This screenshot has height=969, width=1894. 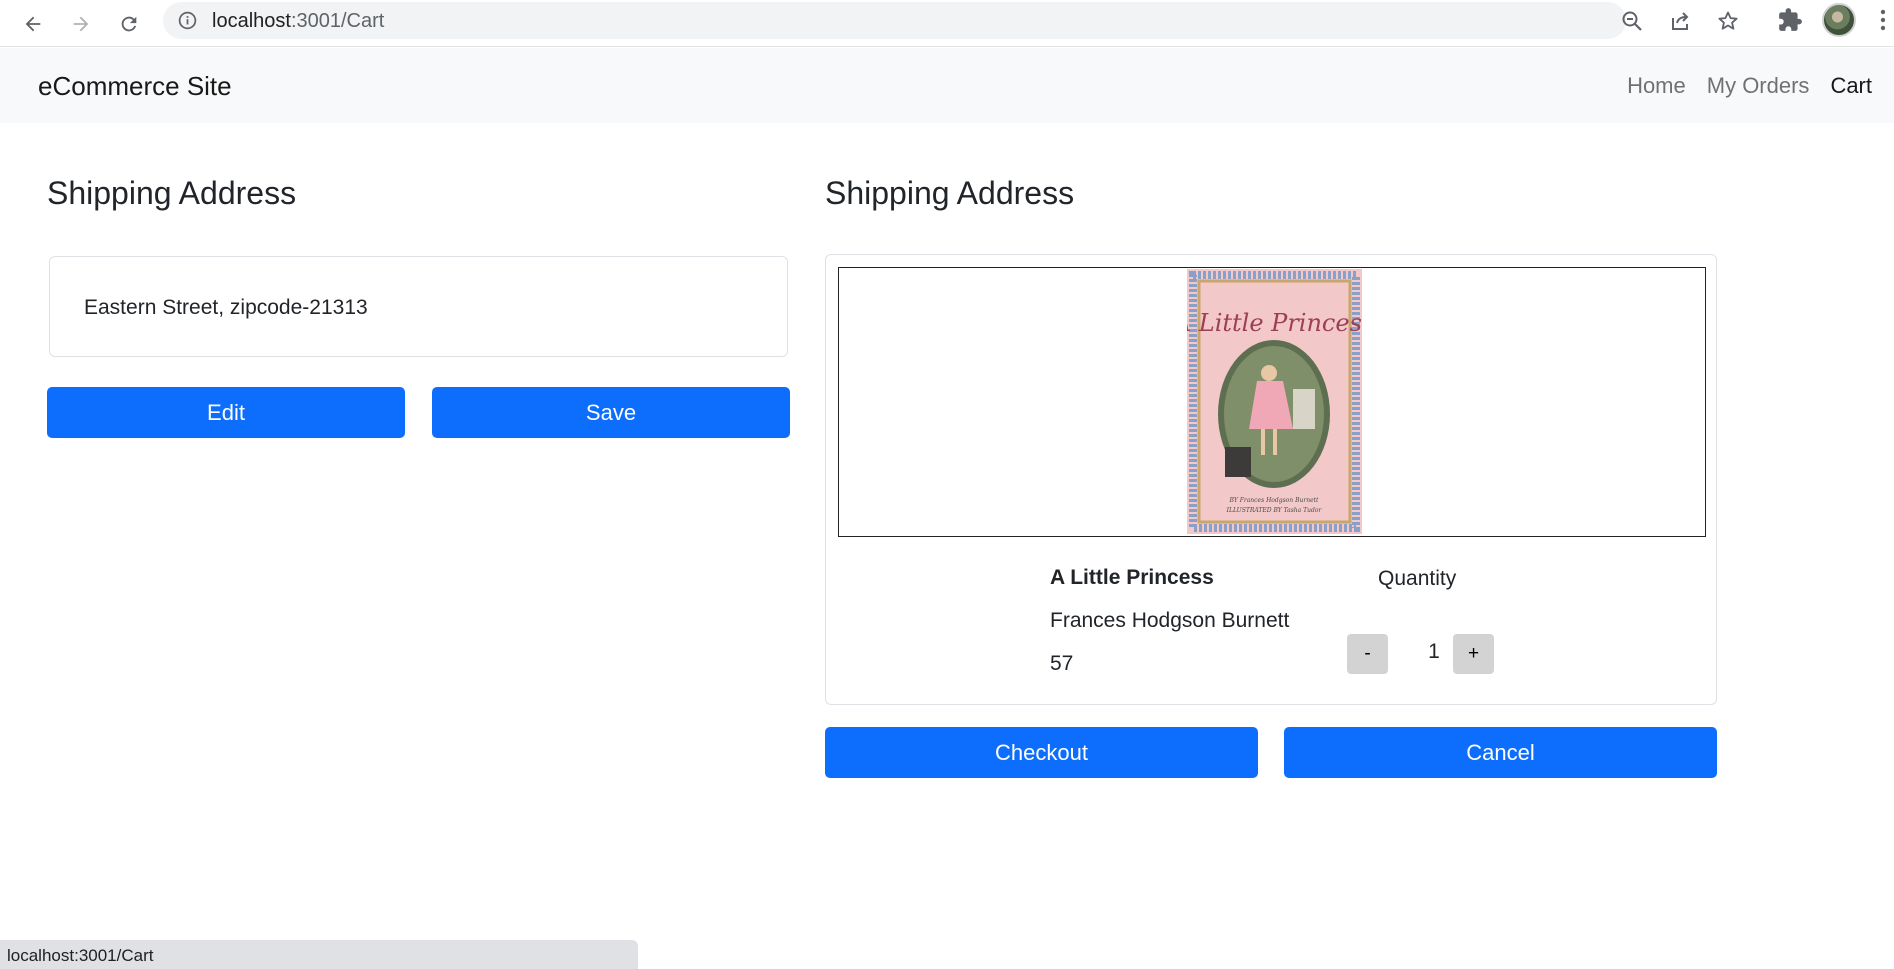 What do you see at coordinates (1417, 578) in the screenshot?
I see `quantity-label: Quantity` at bounding box center [1417, 578].